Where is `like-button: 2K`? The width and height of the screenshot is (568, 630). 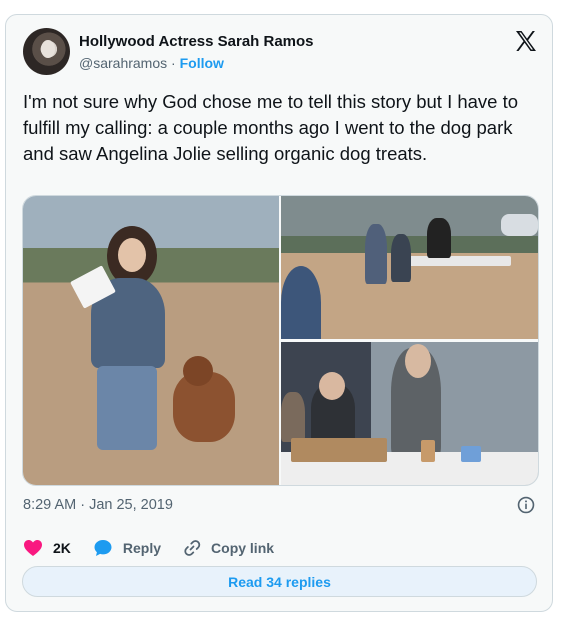
like-button: 2K is located at coordinates (47, 548).